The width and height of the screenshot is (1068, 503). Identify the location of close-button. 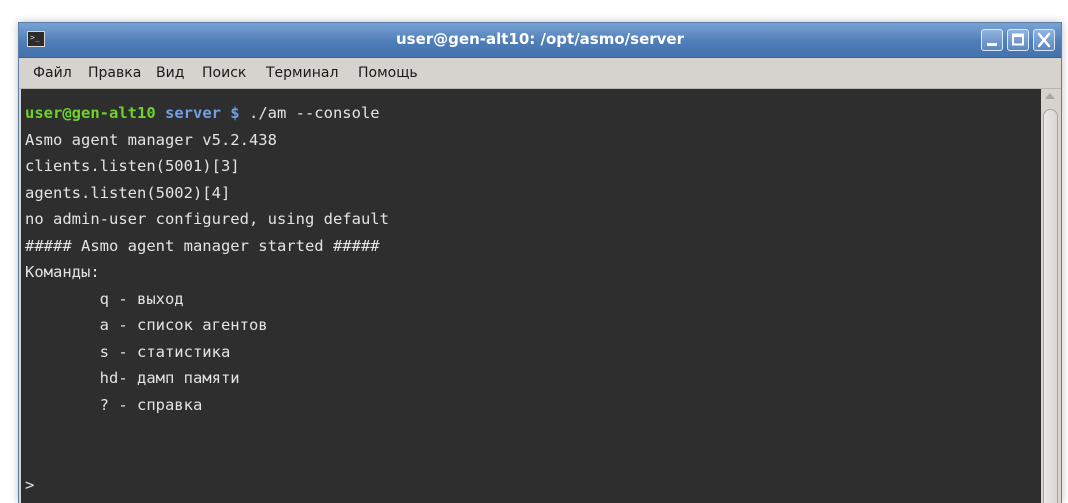
(1044, 40).